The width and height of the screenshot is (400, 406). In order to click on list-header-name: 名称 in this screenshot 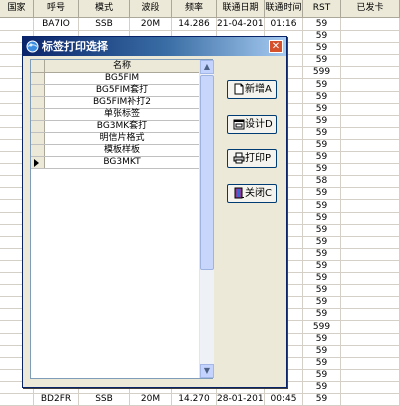, I will do `click(122, 66)`.